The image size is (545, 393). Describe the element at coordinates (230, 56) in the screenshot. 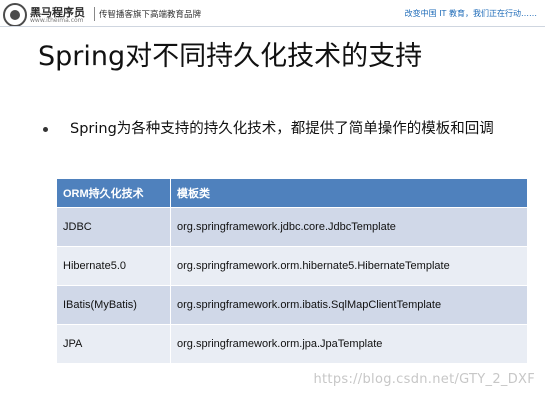

I see `slide-title: Spring对不同持久化技术的支持` at that location.